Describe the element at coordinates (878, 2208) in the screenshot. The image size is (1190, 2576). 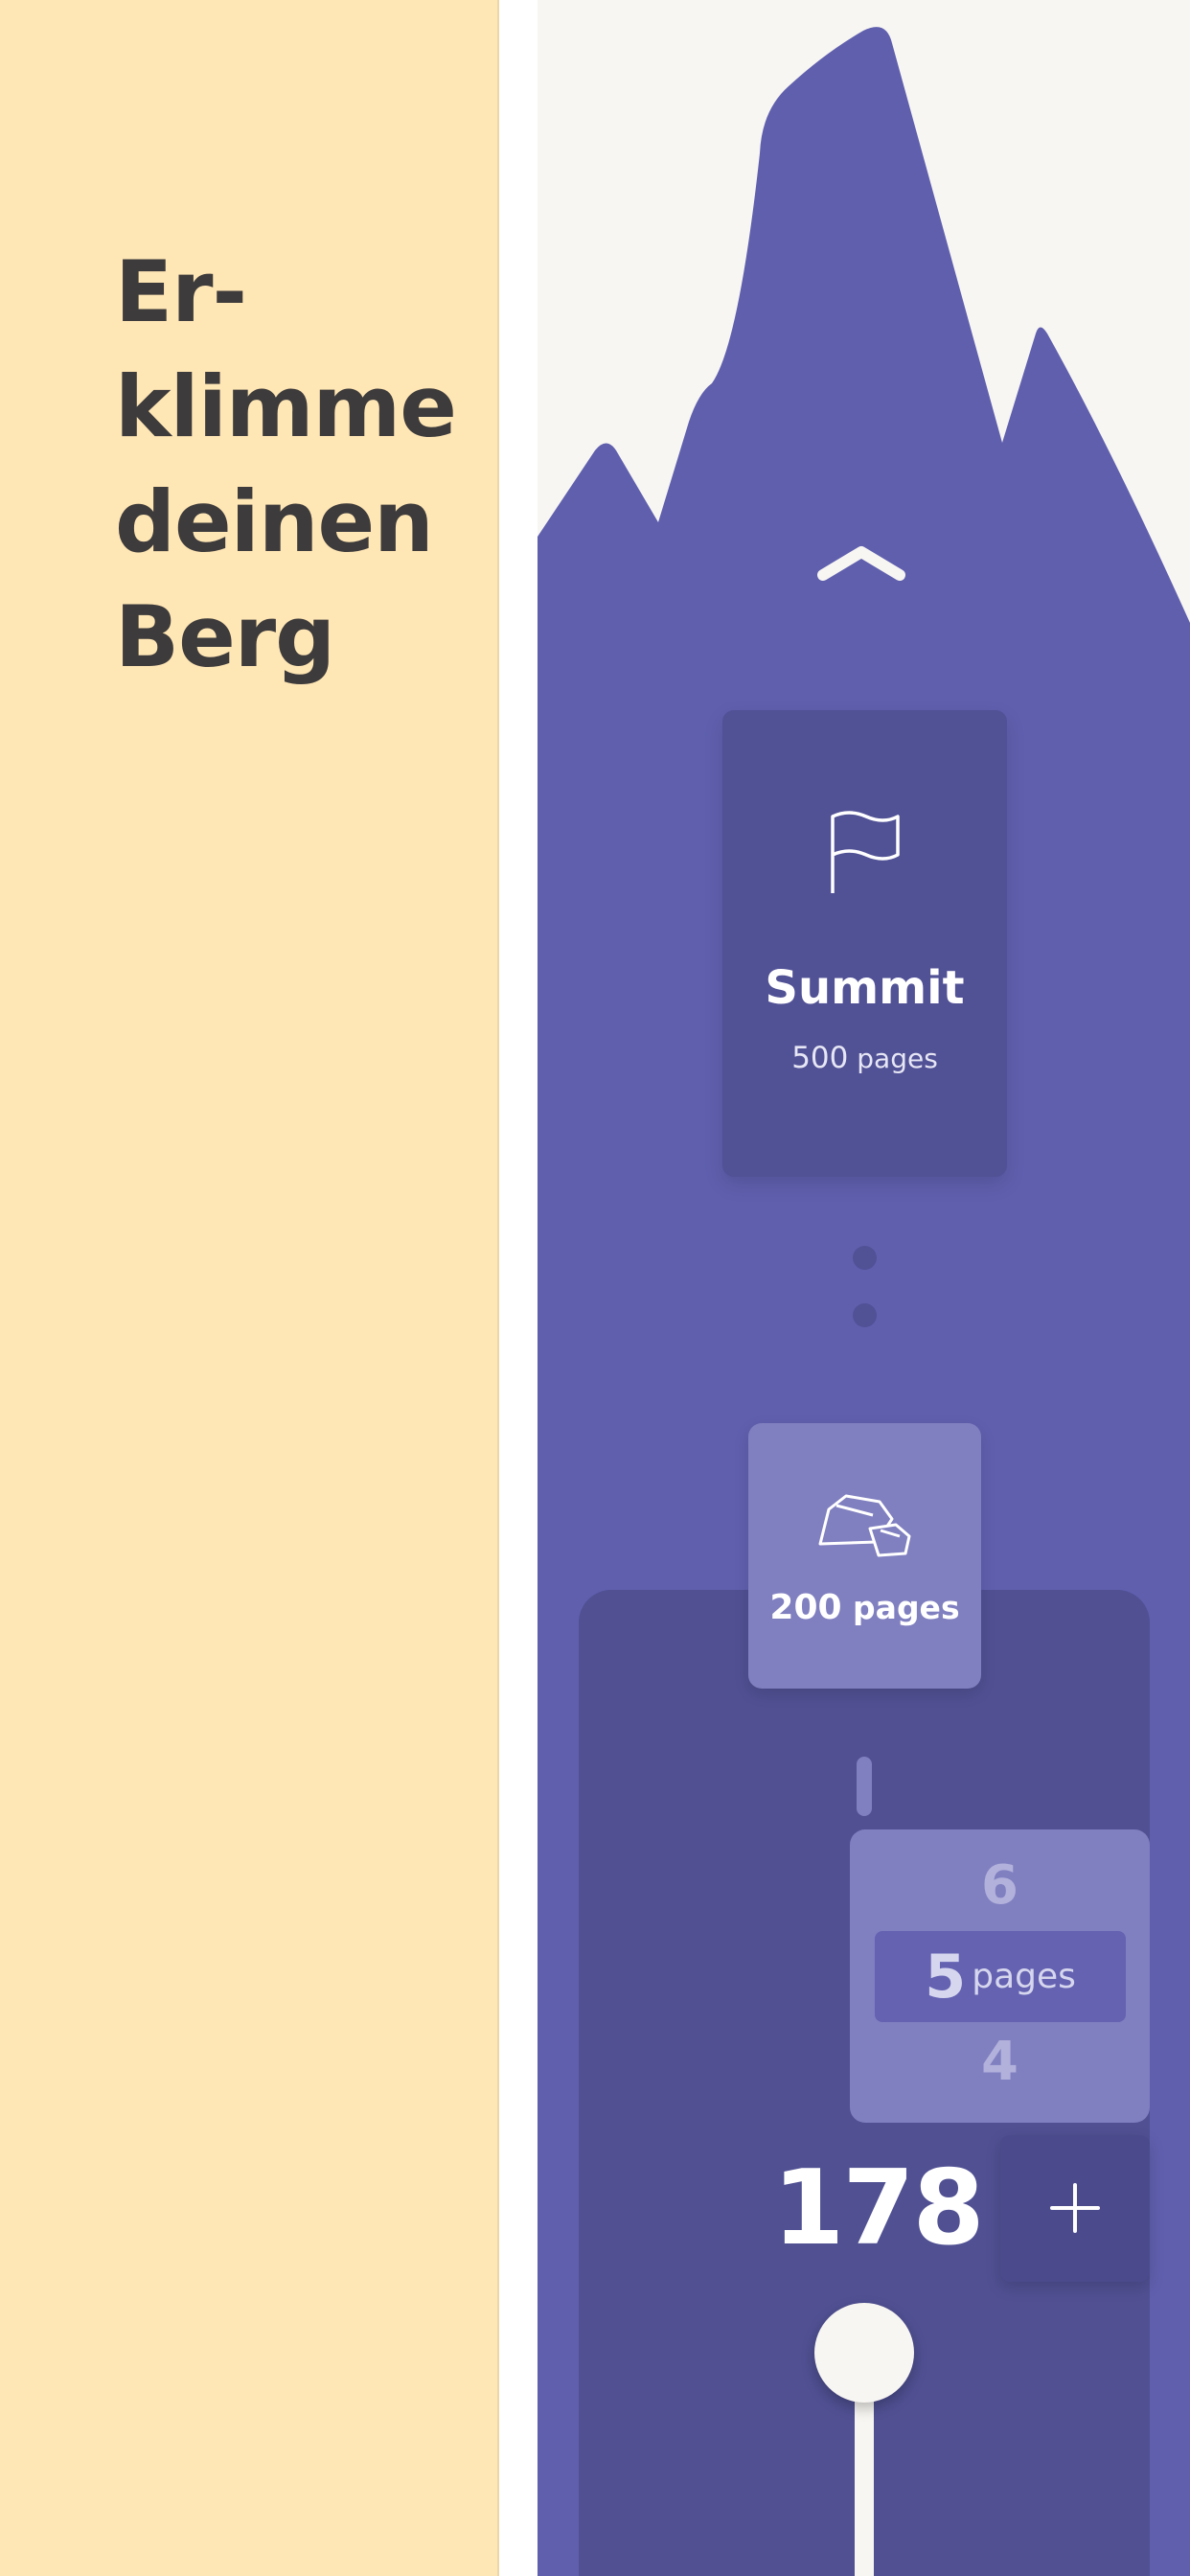
I see `page-counter: 178` at that location.